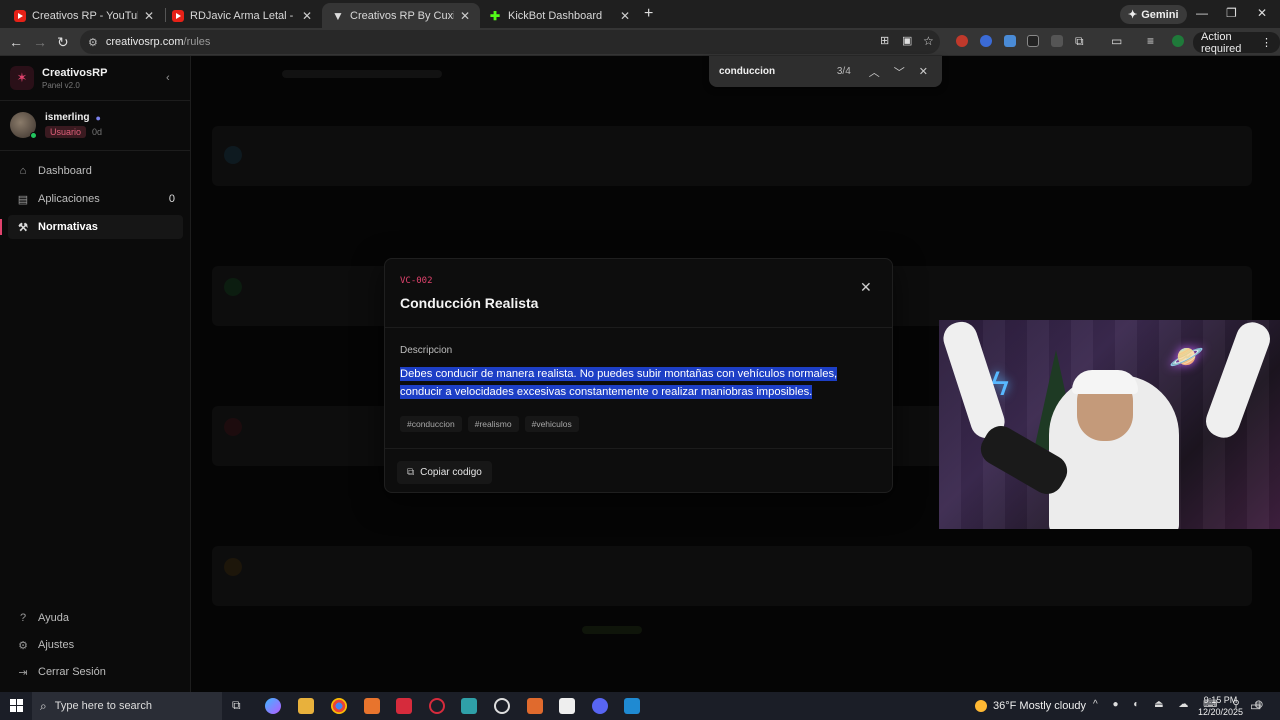  What do you see at coordinates (40, 42) in the screenshot?
I see `forward-icon: →` at bounding box center [40, 42].